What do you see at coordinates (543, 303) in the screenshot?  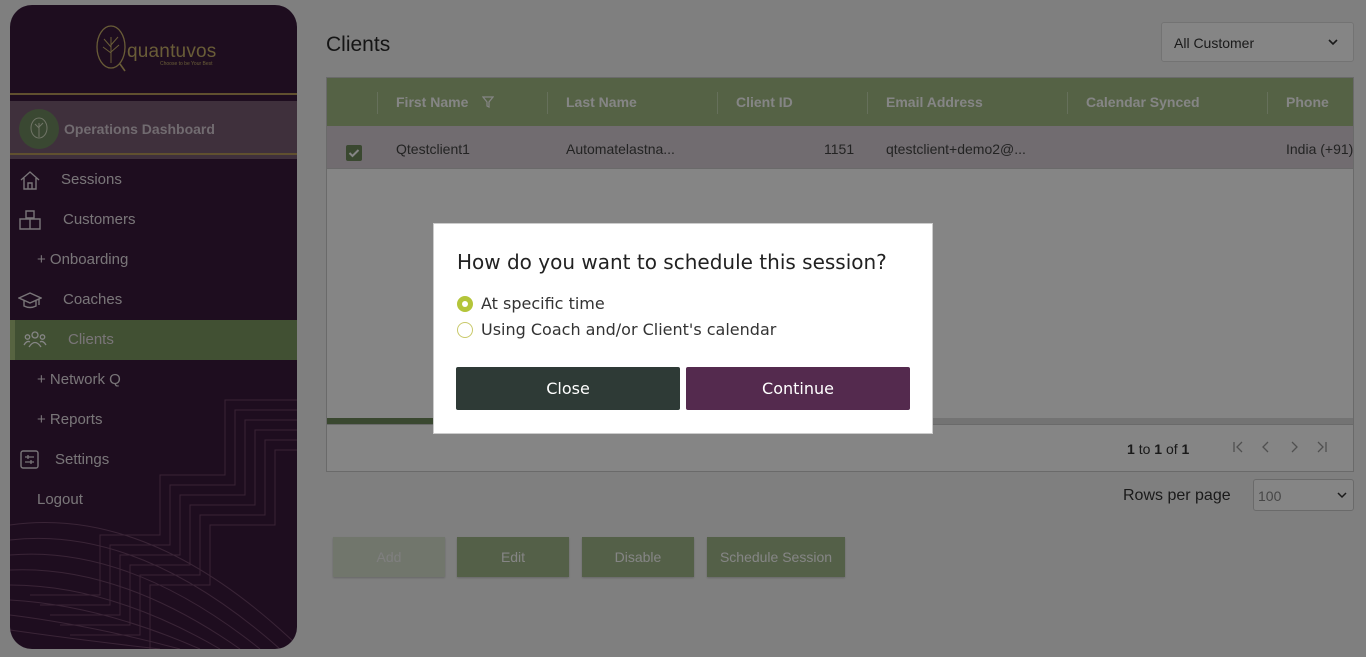 I see `option-label: At specific time` at bounding box center [543, 303].